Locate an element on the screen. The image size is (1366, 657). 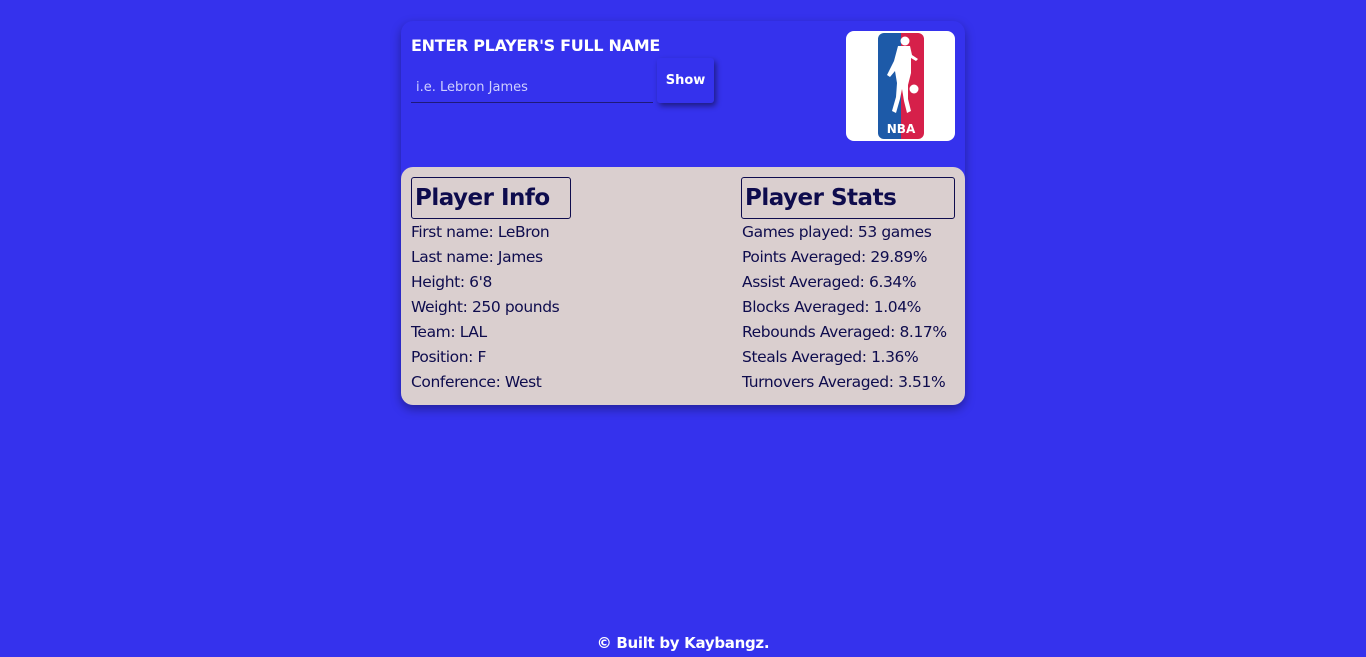
player-stat-item: Steals Averaged: 1.36% is located at coordinates (830, 357).